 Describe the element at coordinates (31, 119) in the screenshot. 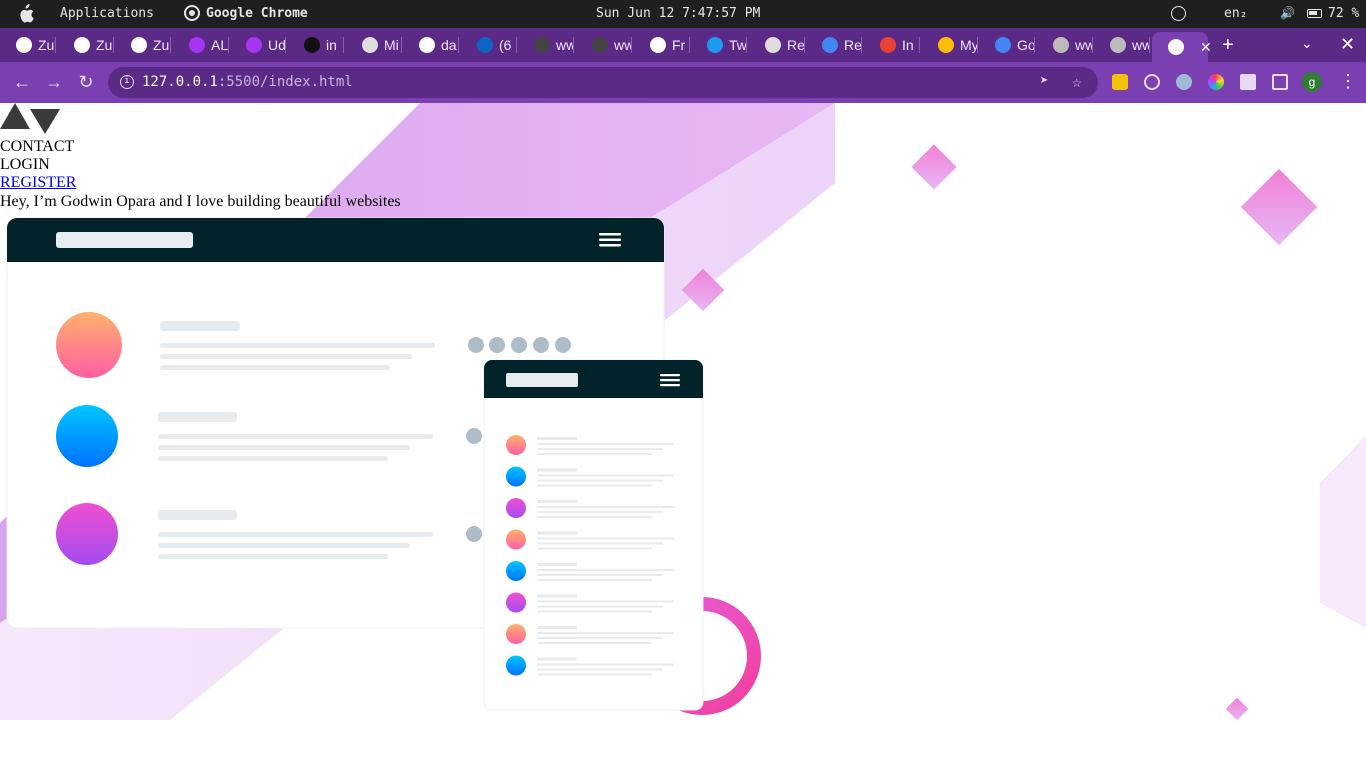

I see `site-logo` at that location.